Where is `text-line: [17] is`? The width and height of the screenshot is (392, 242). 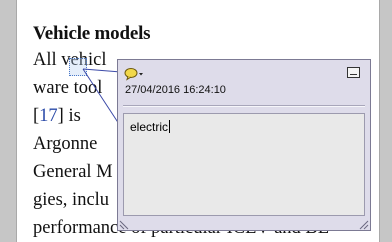 text-line: [17] is is located at coordinates (57, 116).